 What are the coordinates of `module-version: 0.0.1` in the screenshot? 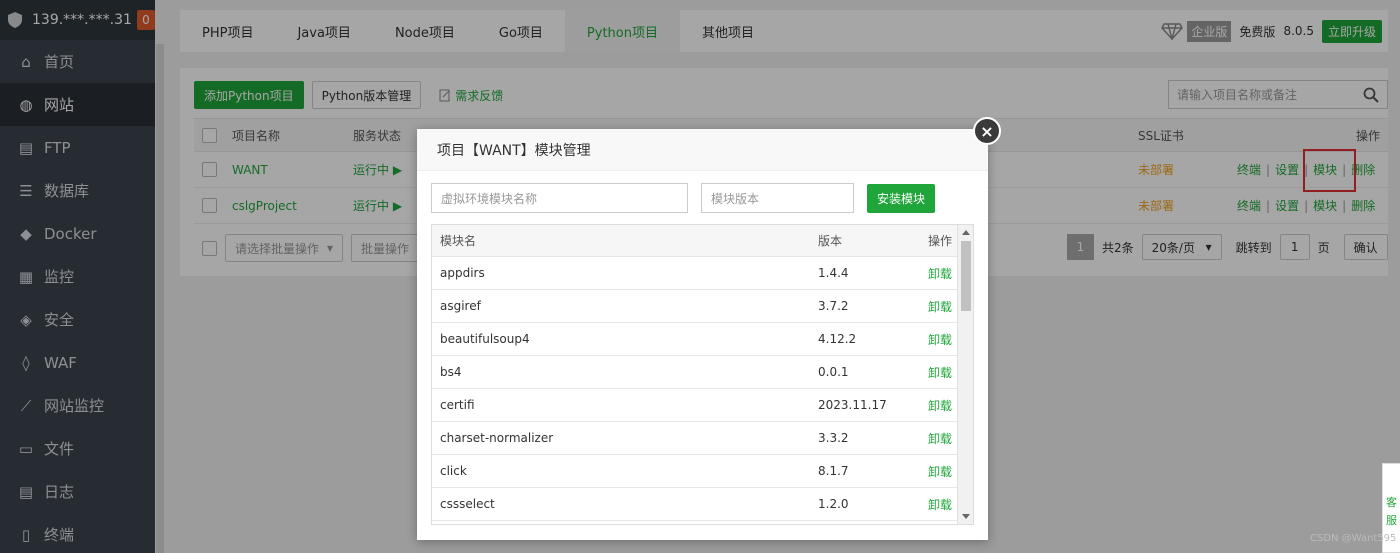 It's located at (833, 372).